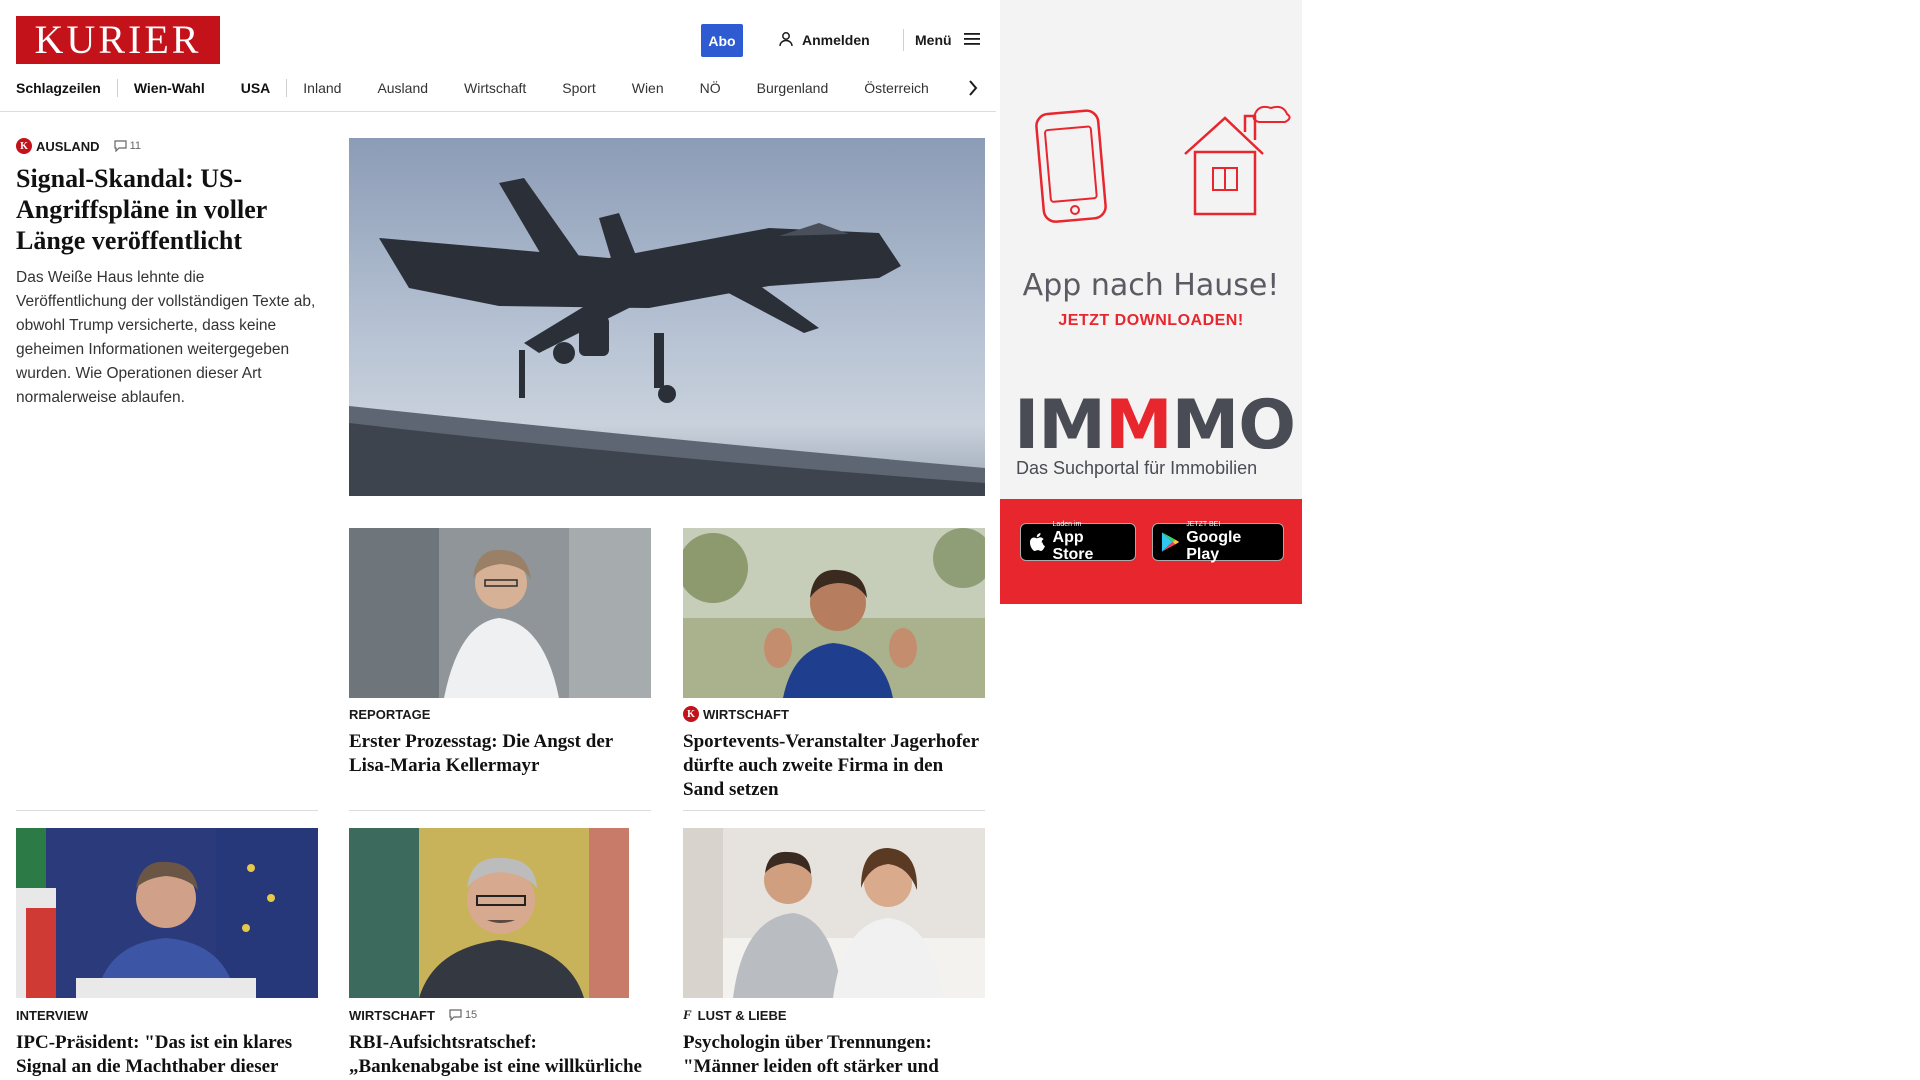 The image size is (1920, 1080). I want to click on teaser-image-kellermayr, so click(500, 613).